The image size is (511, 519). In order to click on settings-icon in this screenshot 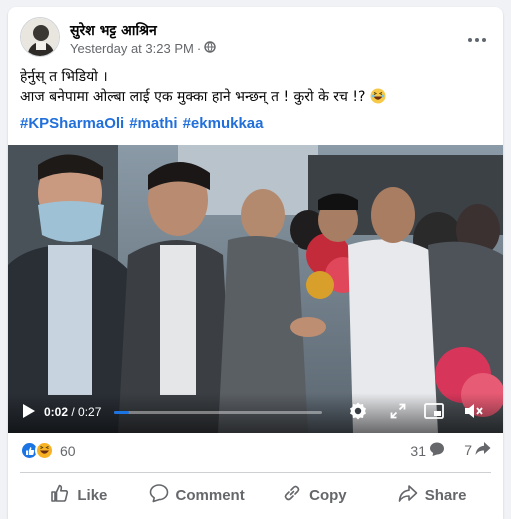, I will do `click(358, 413)`.